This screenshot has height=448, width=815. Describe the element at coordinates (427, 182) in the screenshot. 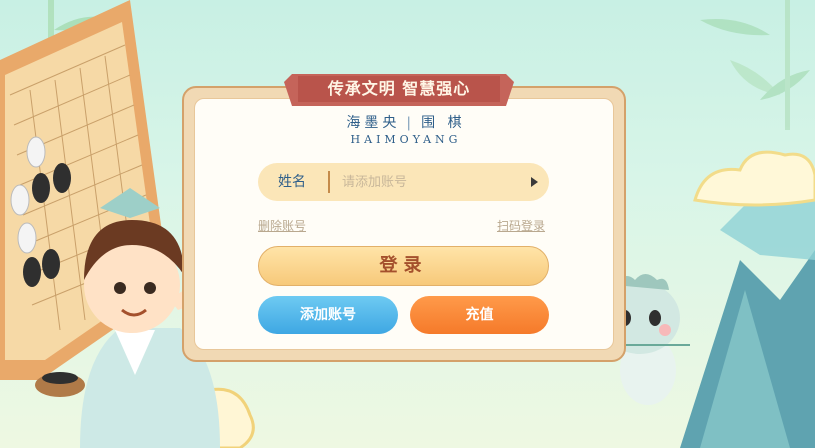

I see `account-input` at that location.